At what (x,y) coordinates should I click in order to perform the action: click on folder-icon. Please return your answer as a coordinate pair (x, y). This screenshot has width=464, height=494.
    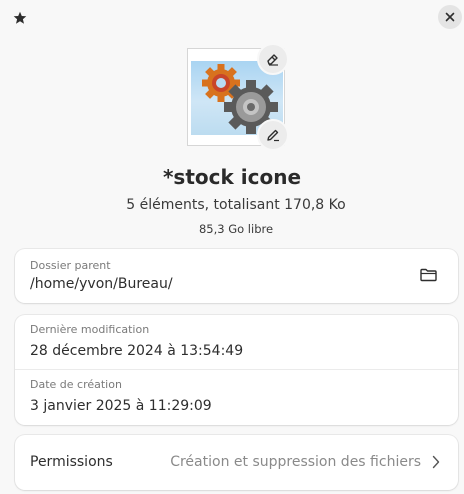
    Looking at the image, I should click on (428, 275).